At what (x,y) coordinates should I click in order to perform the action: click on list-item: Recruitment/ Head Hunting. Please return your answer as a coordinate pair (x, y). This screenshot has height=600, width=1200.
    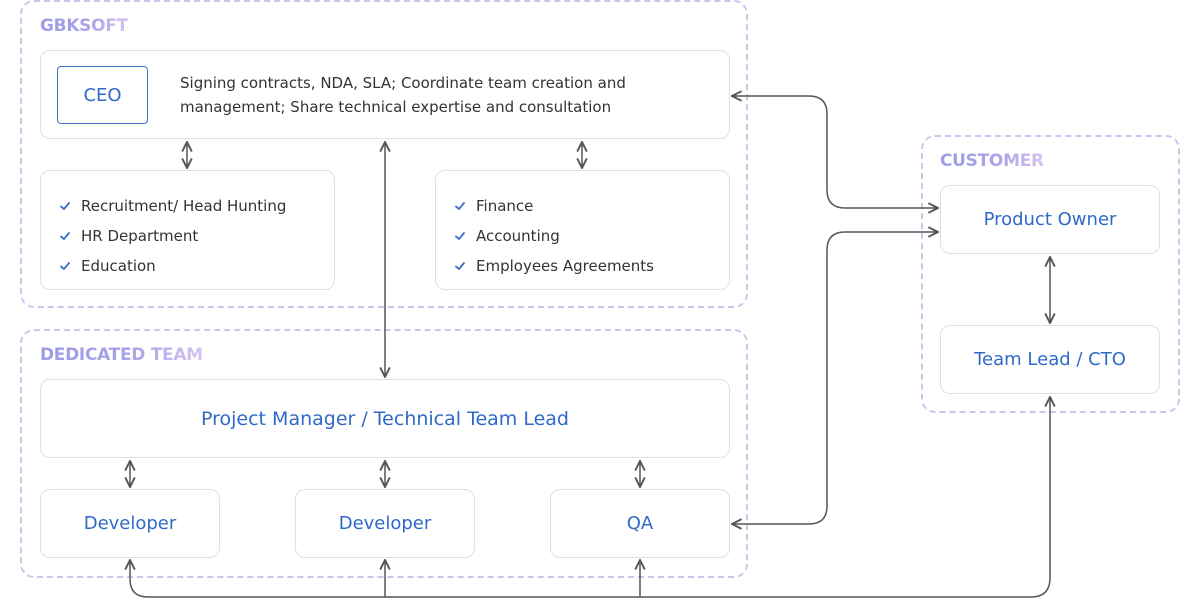
    Looking at the image, I should click on (172, 206).